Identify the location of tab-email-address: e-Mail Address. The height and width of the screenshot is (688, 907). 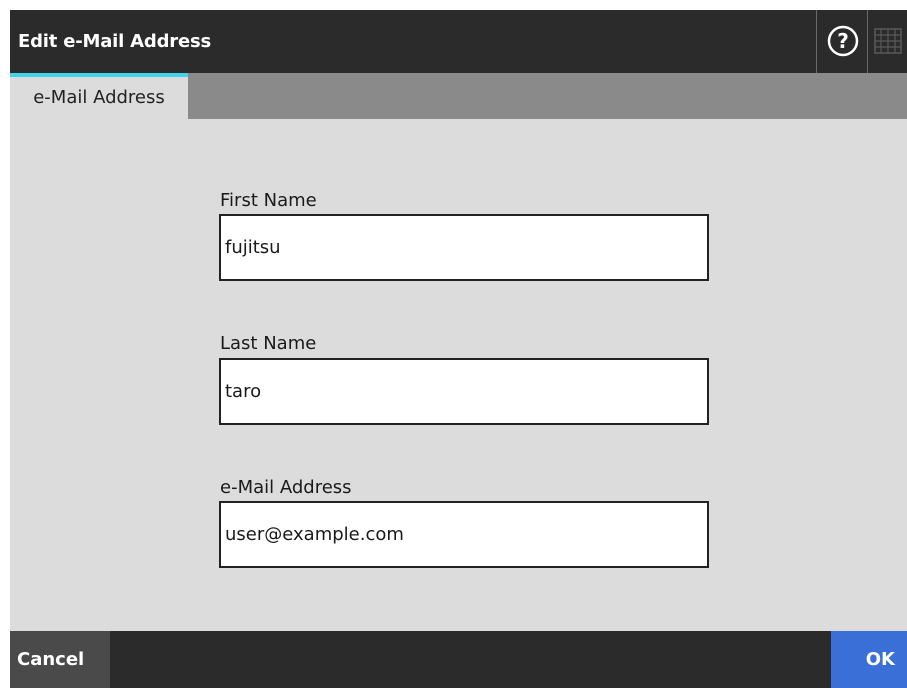
(99, 96).